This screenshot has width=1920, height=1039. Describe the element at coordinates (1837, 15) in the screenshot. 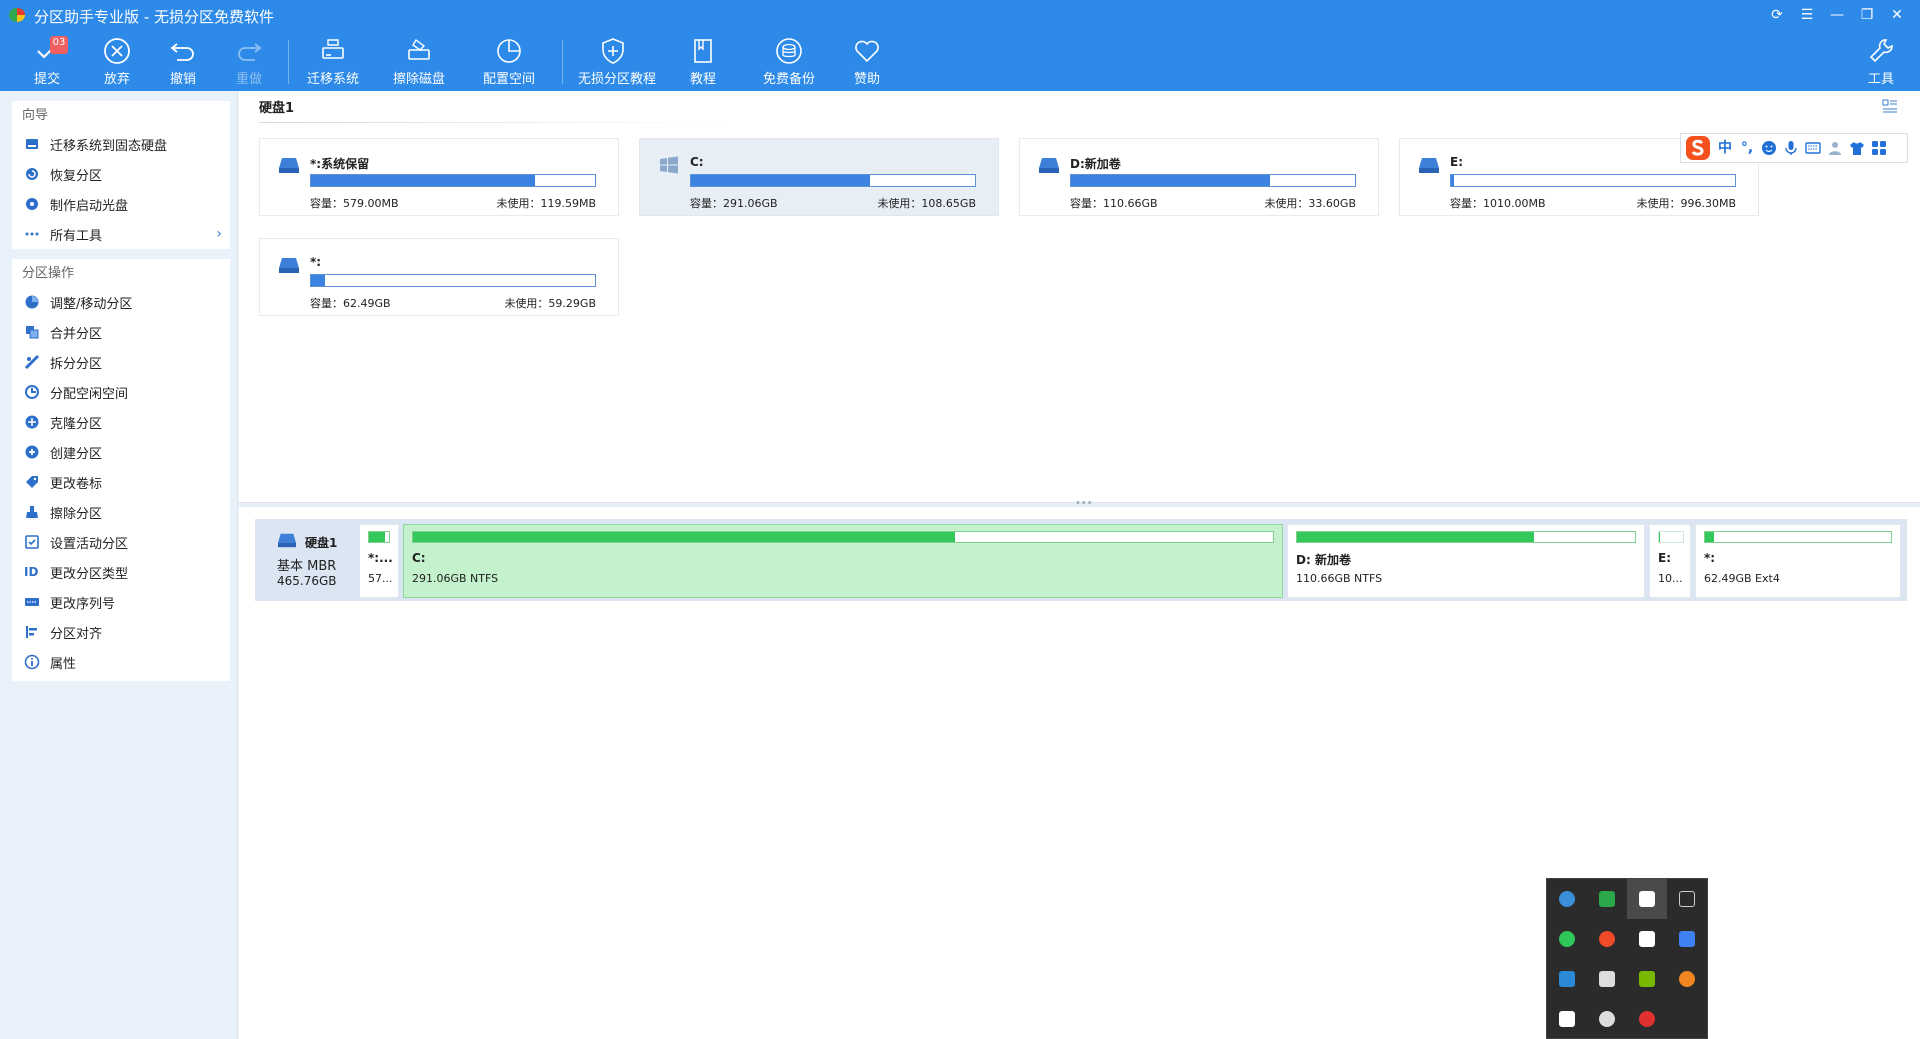

I see `minimize-icon: —` at that location.